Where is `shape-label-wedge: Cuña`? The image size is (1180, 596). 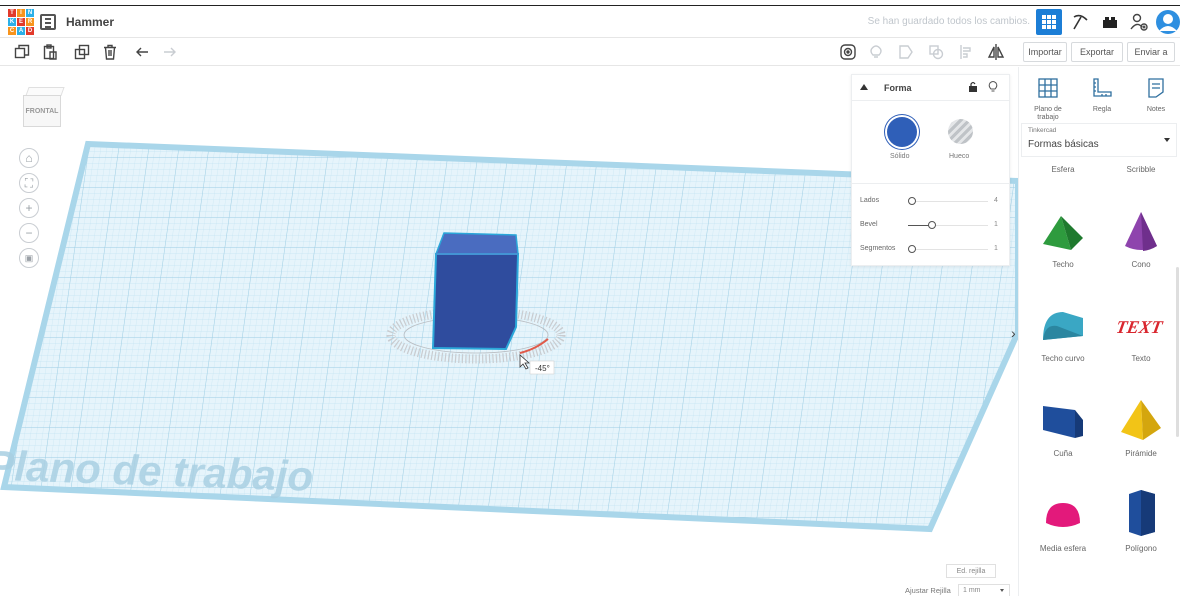 shape-label-wedge: Cuña is located at coordinates (1063, 453).